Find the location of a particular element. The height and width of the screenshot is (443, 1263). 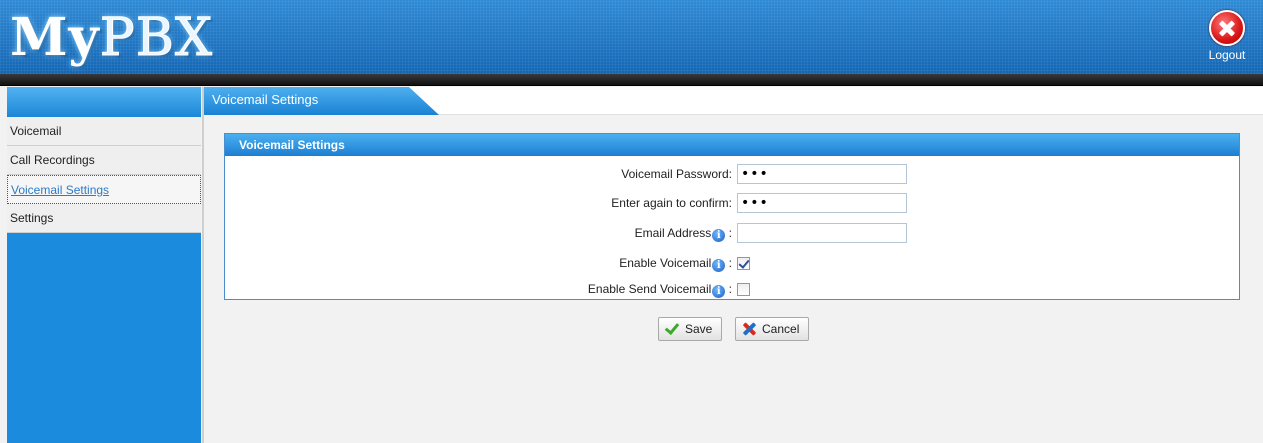

save-button: Save is located at coordinates (690, 329).